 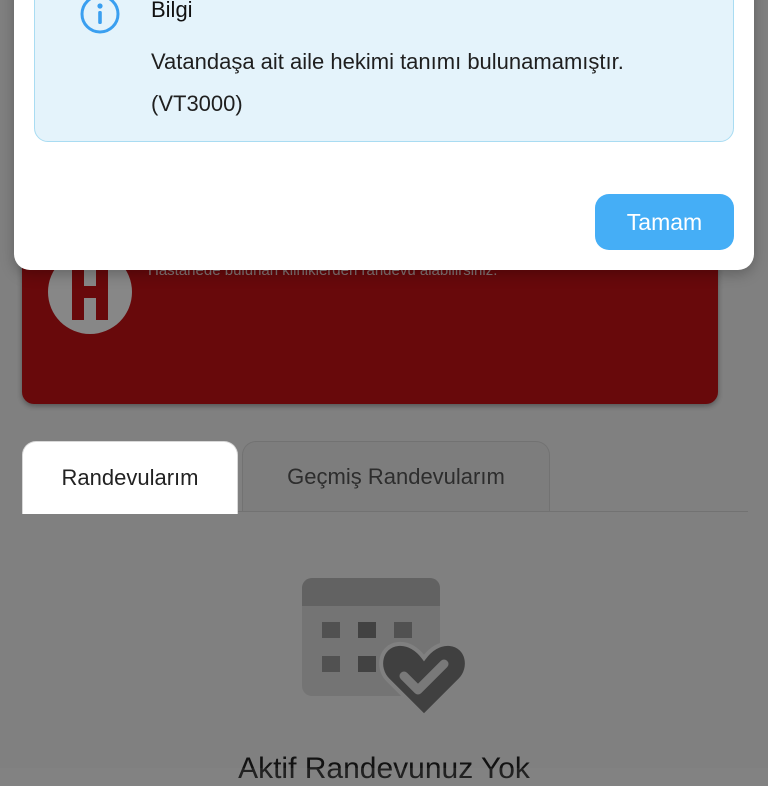 I want to click on dialog-title: Bilgi, so click(x=172, y=11).